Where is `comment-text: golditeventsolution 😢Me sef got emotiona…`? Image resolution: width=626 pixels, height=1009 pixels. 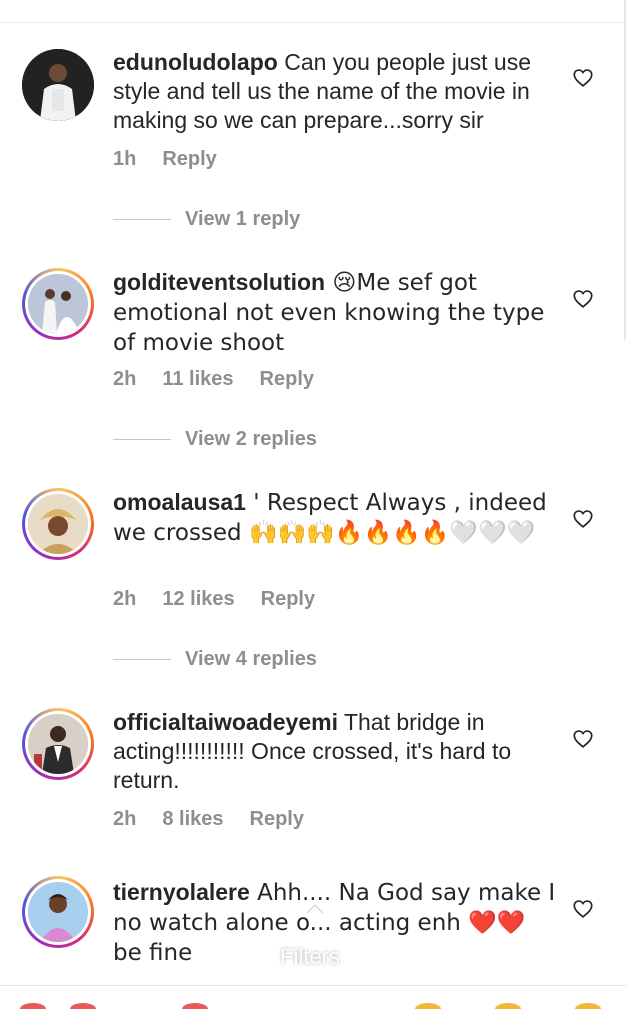
comment-text: golditeventsolution 😢Me sef got emotiona… is located at coordinates (337, 313).